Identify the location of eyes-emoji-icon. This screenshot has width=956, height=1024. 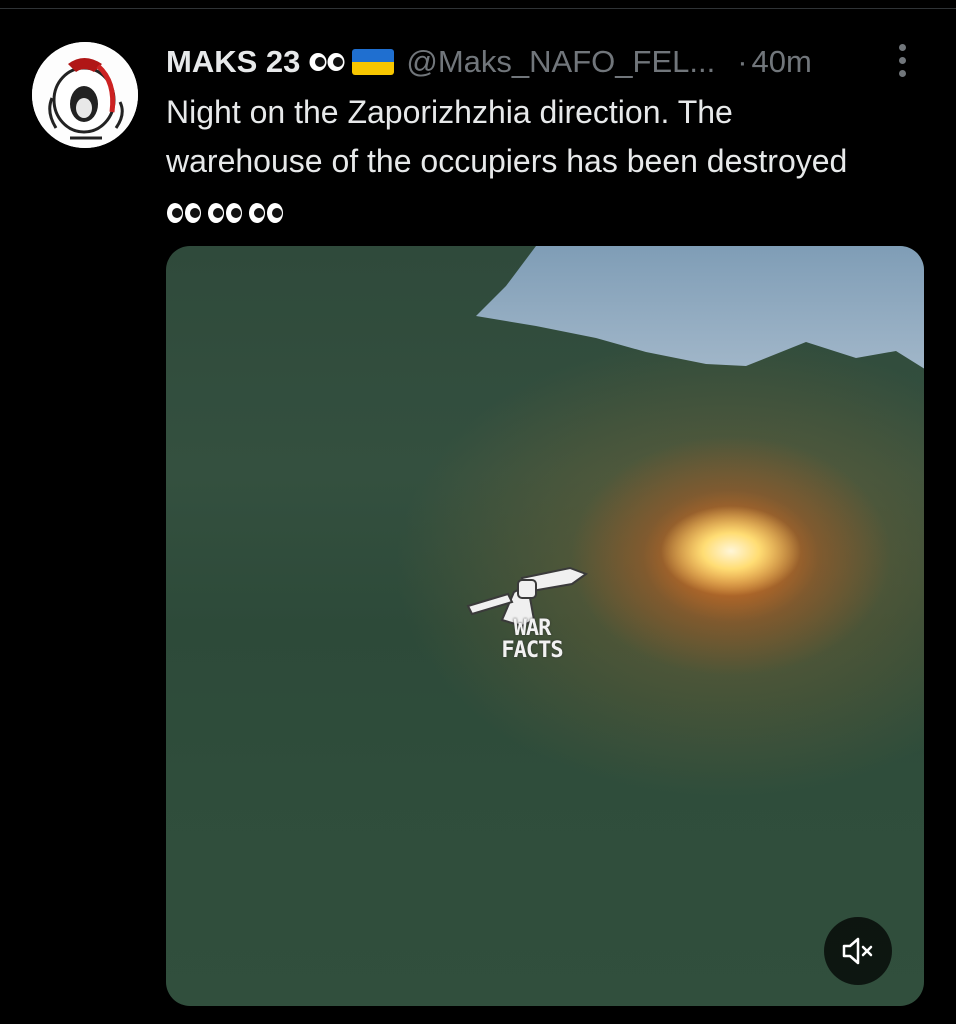
(327, 62).